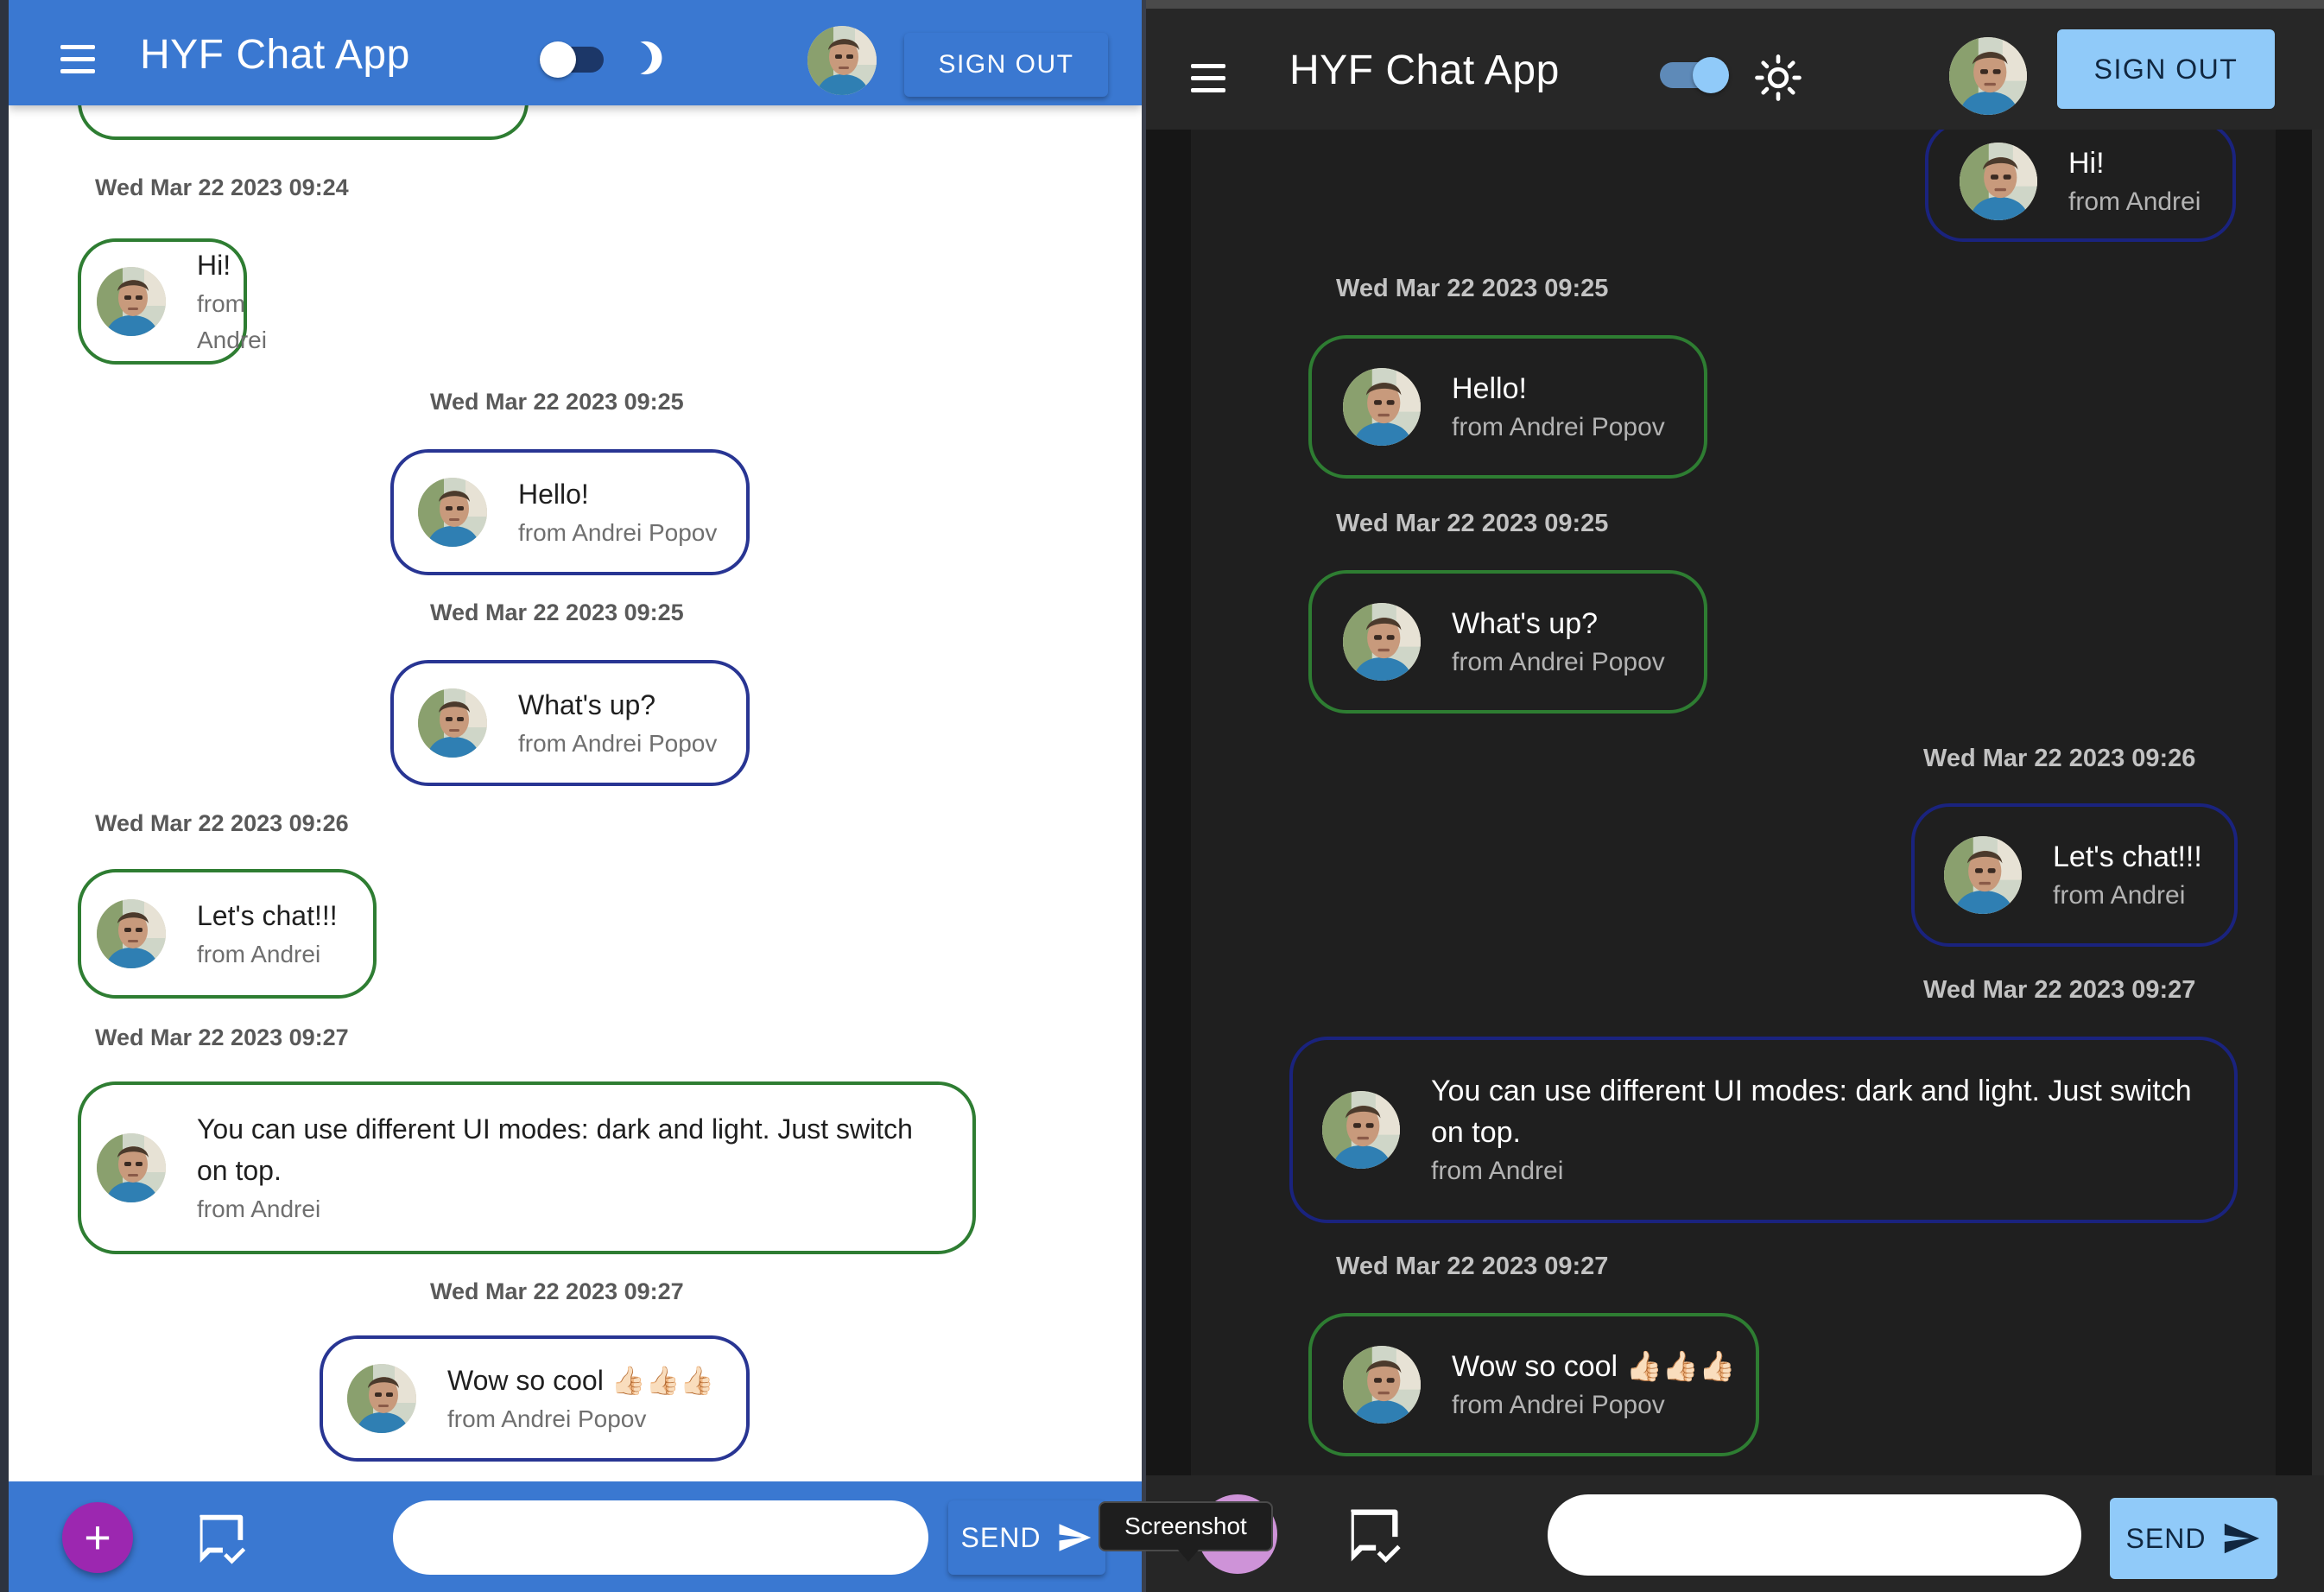 This screenshot has width=2324, height=1592. What do you see at coordinates (2318, 801) in the screenshot?
I see `scrollbar-gutter` at bounding box center [2318, 801].